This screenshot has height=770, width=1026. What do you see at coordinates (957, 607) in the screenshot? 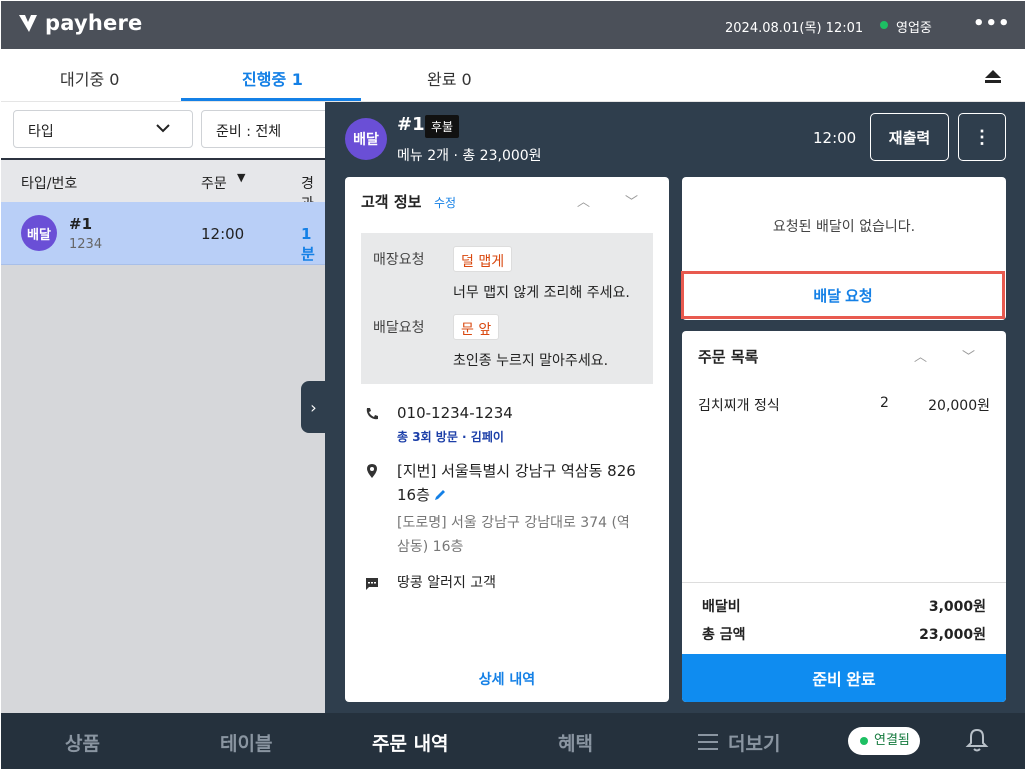
I see `fee-value: 3,000원` at bounding box center [957, 607].